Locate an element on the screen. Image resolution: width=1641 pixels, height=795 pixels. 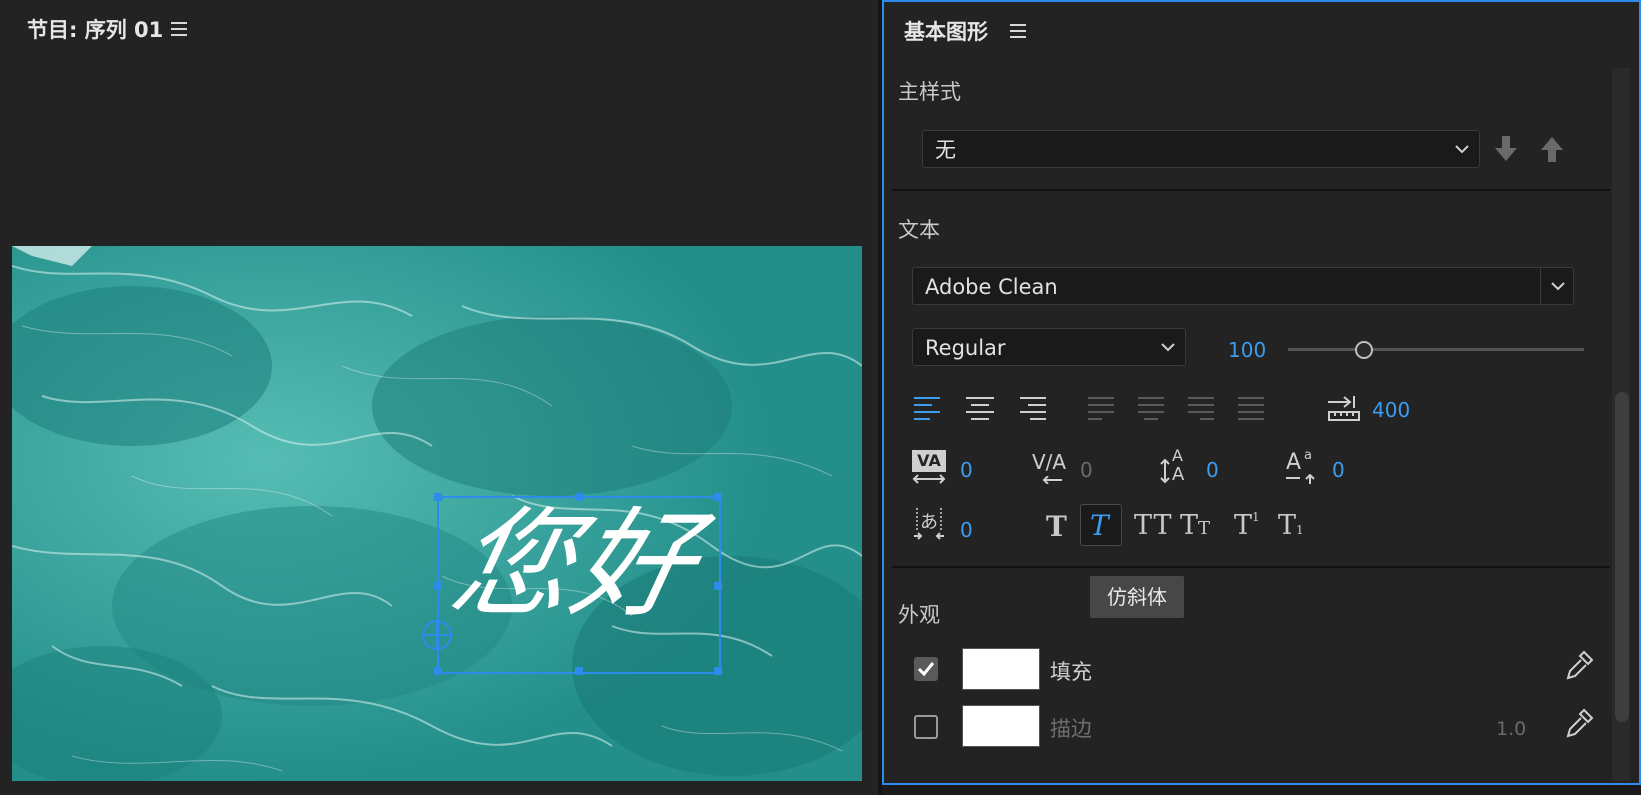
tracking-icon: VA is located at coordinates (929, 467).